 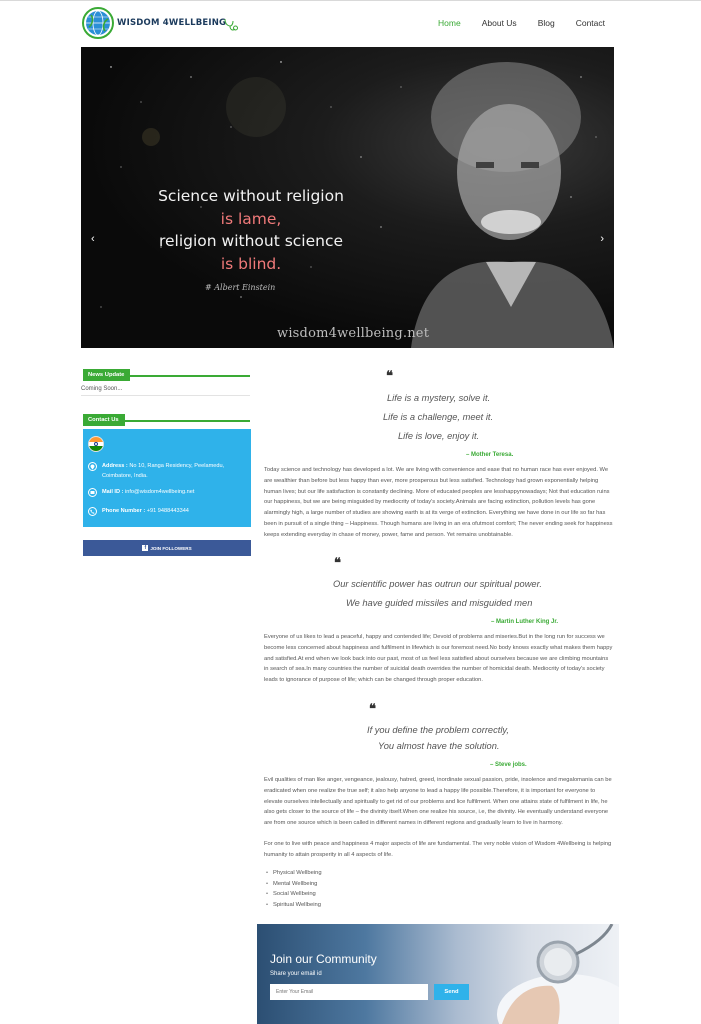 What do you see at coordinates (93, 239) in the screenshot?
I see `slider-prev-arrow: ‹` at bounding box center [93, 239].